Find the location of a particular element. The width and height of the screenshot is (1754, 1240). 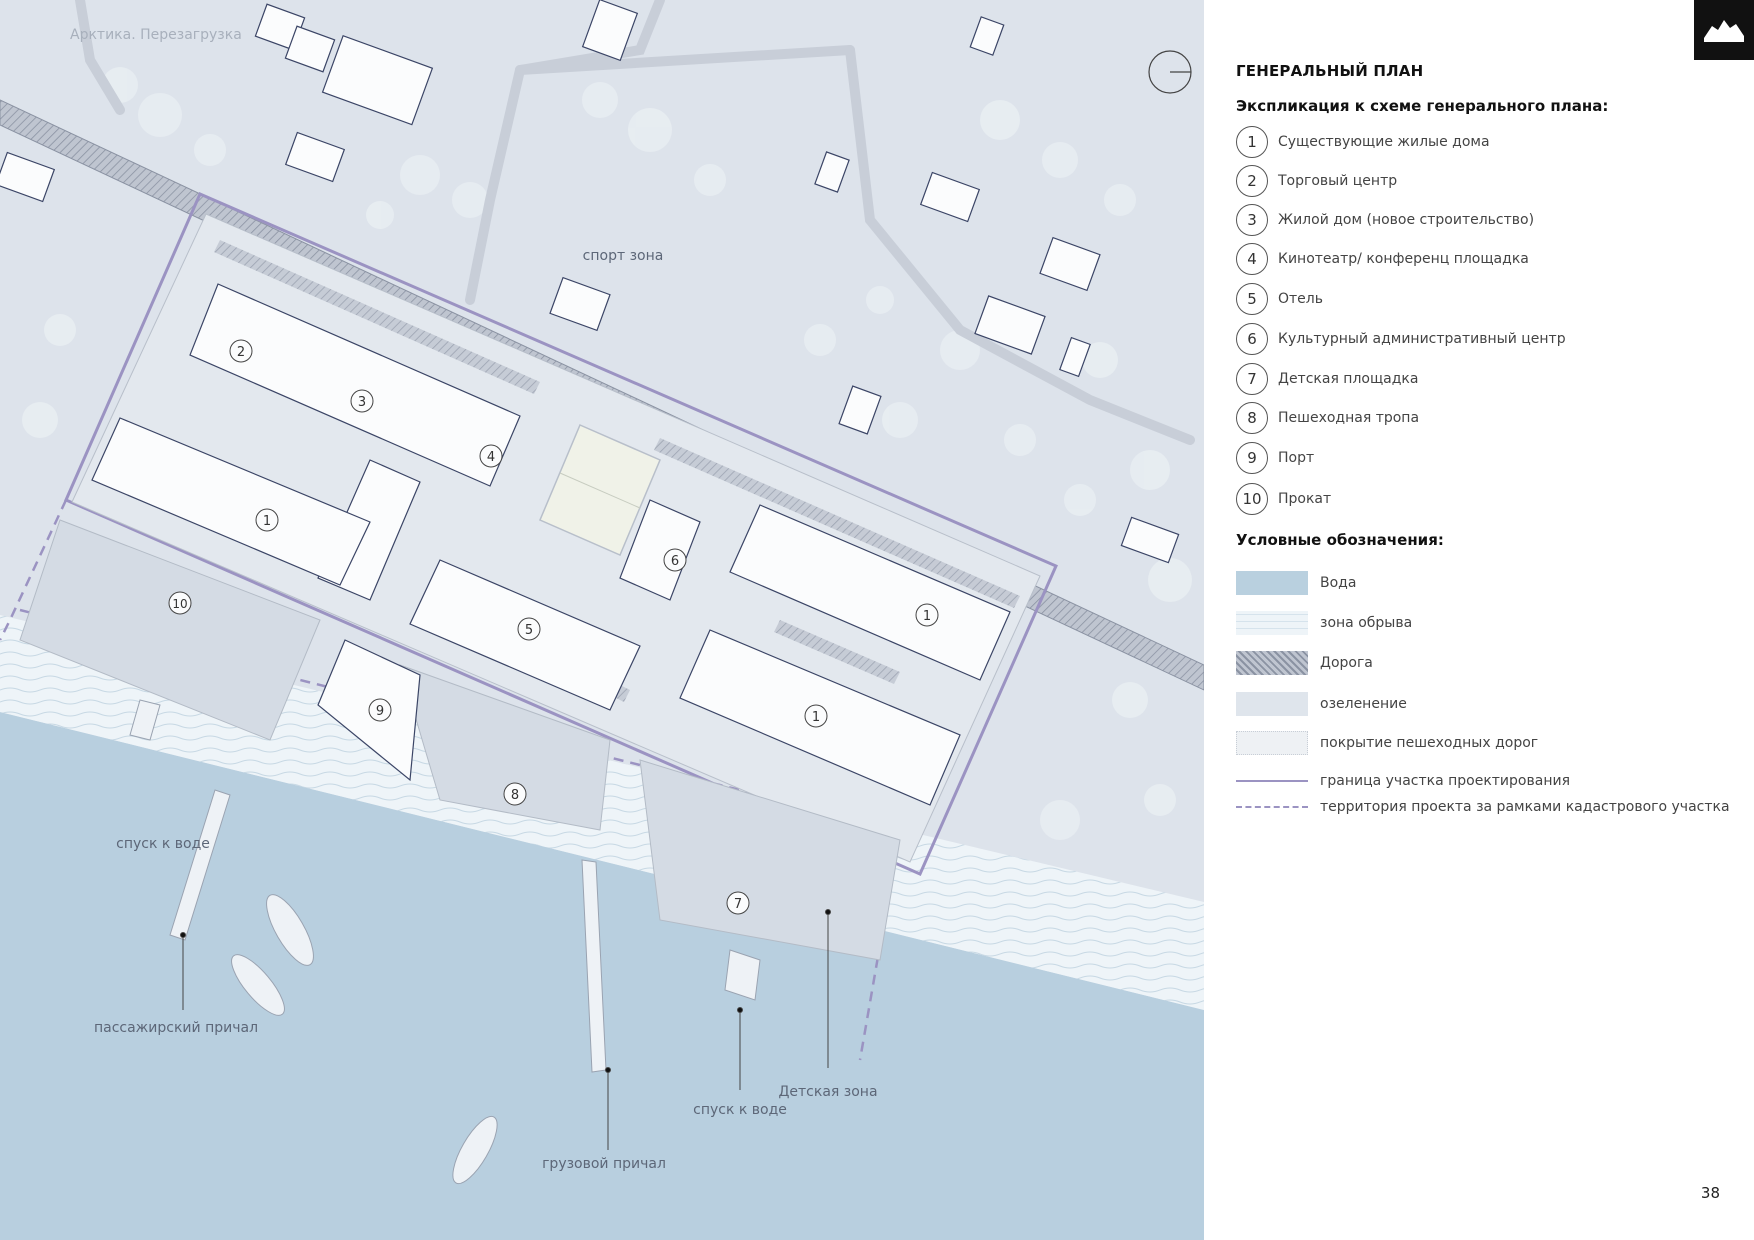

legend-item: покрытие пешеходных дорог is located at coordinates (1387, 743).